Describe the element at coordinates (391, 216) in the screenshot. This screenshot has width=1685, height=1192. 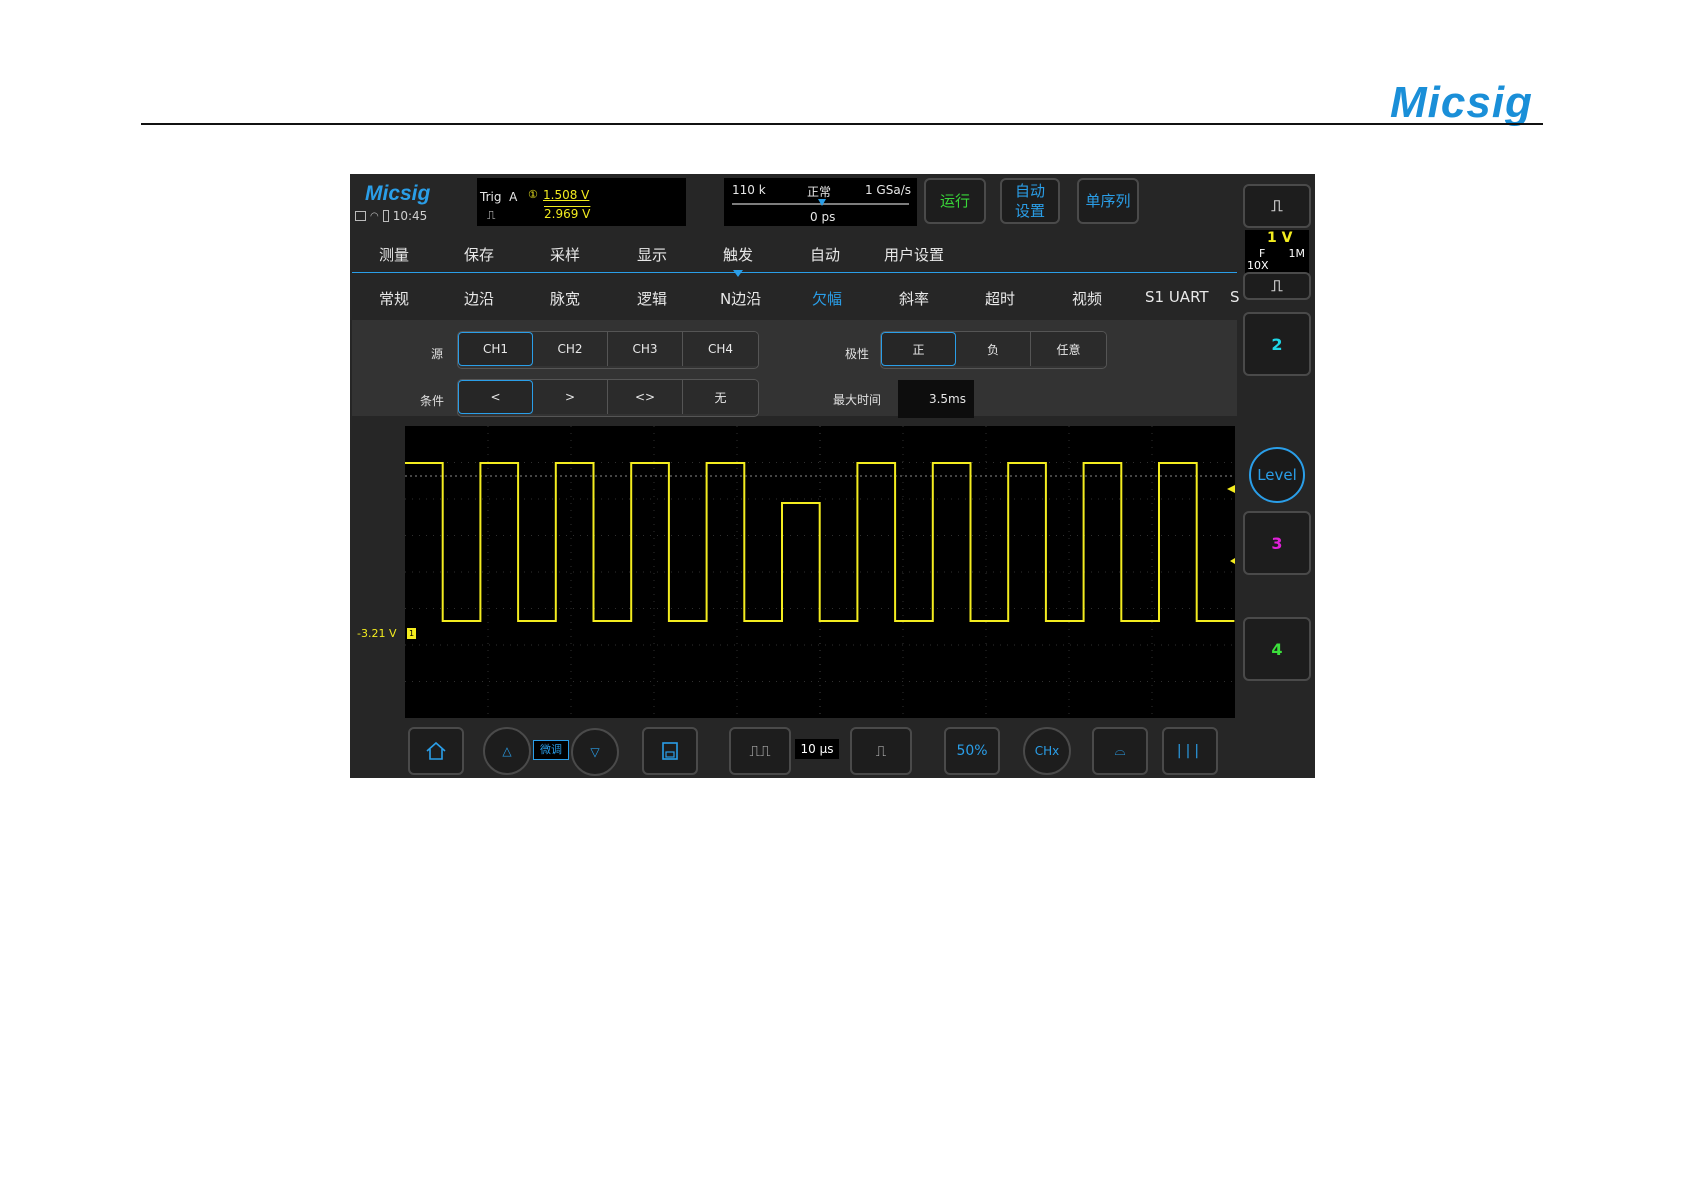
I see `status-row: ◠ 10:45` at that location.